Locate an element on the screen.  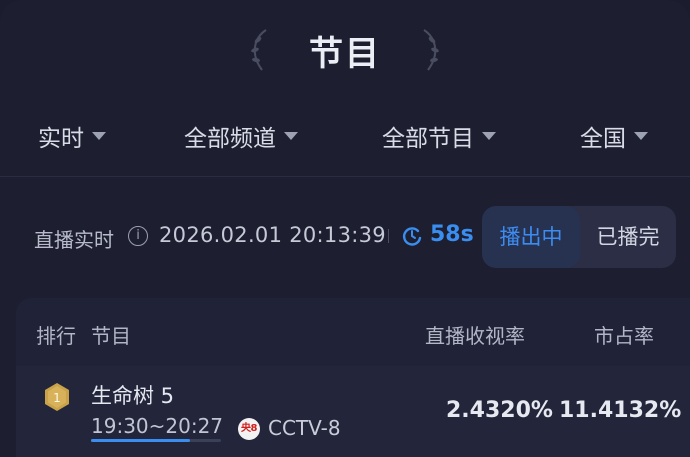
header-program: 节目 is located at coordinates (111, 336).